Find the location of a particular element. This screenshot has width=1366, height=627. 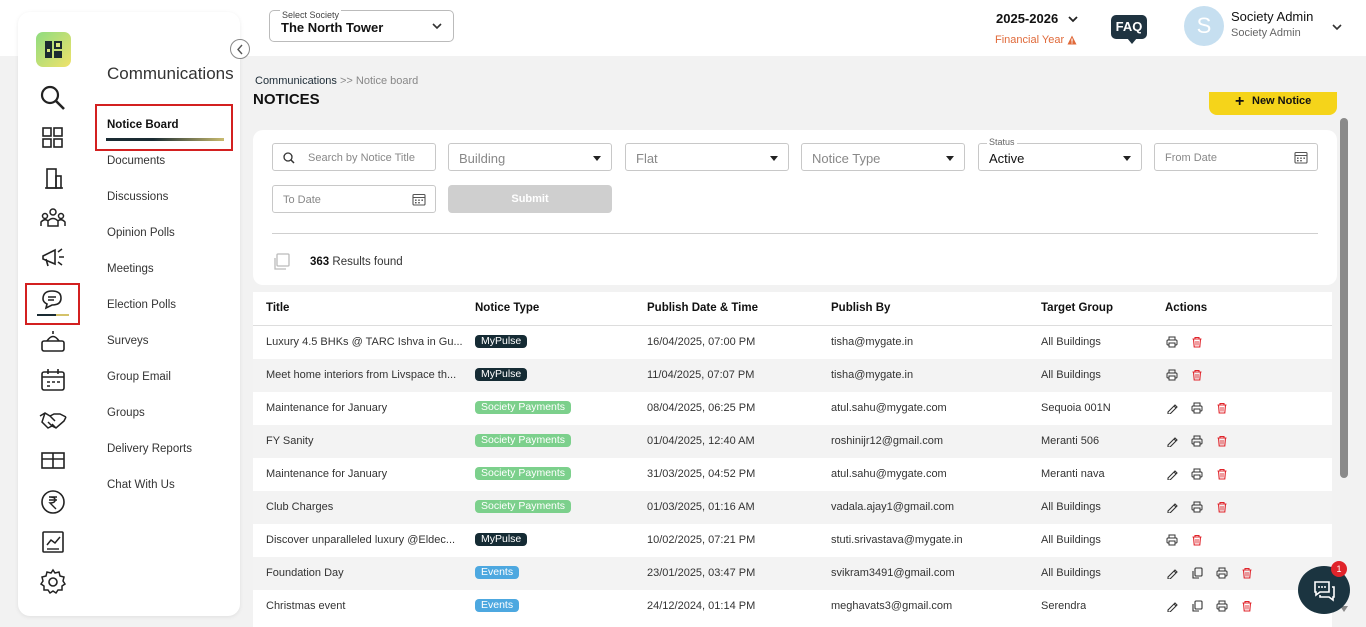

column-header-notice-type: Notice Type is located at coordinates (507, 308).